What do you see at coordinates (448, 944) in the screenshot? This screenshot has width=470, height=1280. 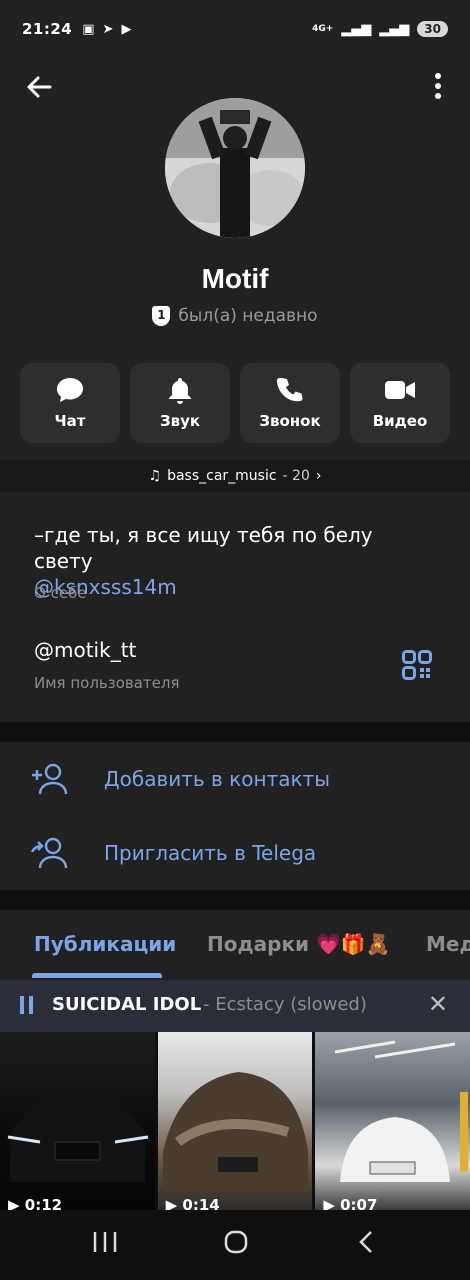 I see `tab-media: Мед` at bounding box center [448, 944].